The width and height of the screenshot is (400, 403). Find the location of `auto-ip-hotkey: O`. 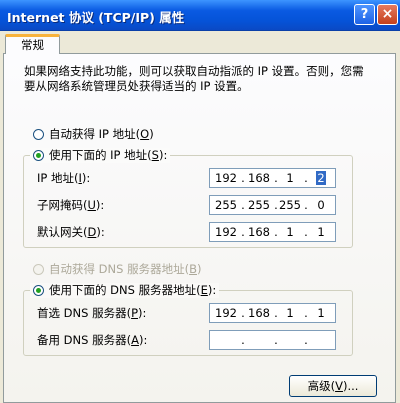

auto-ip-hotkey: O is located at coordinates (145, 134).